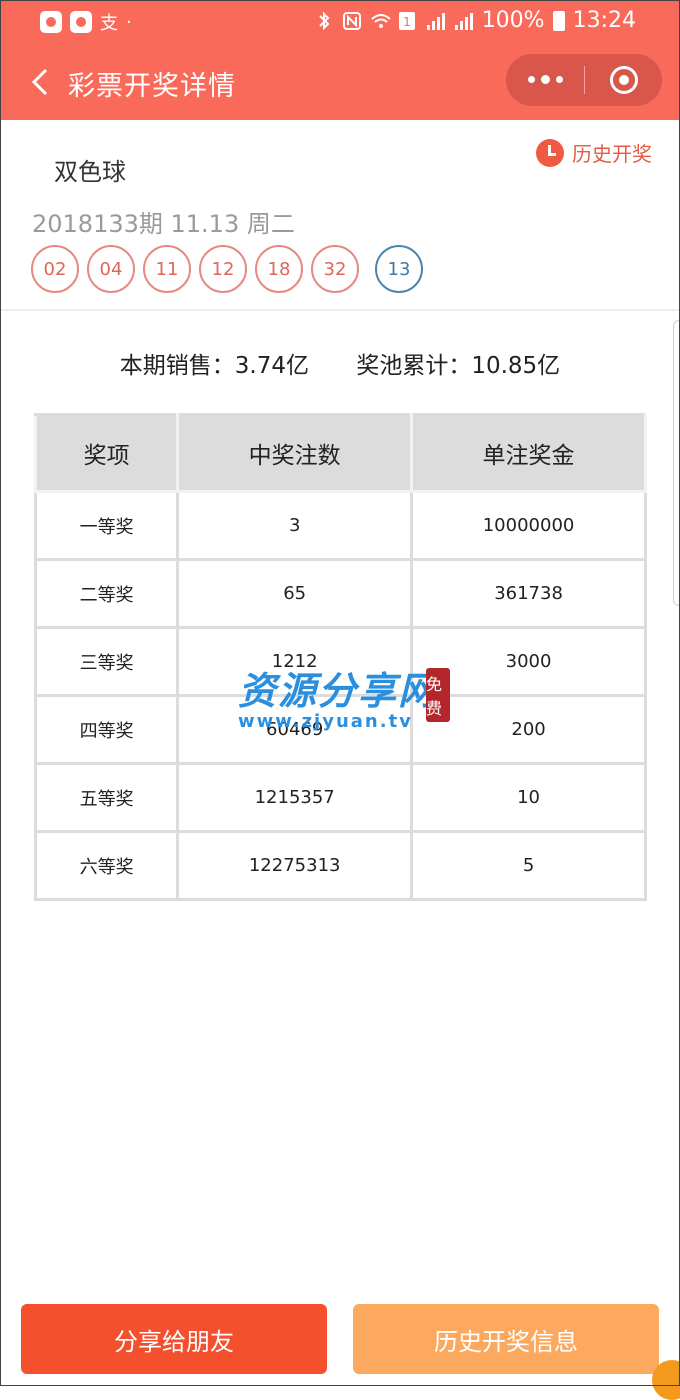 This screenshot has width=680, height=1400. I want to click on chevron-left-icon, so click(39, 82).